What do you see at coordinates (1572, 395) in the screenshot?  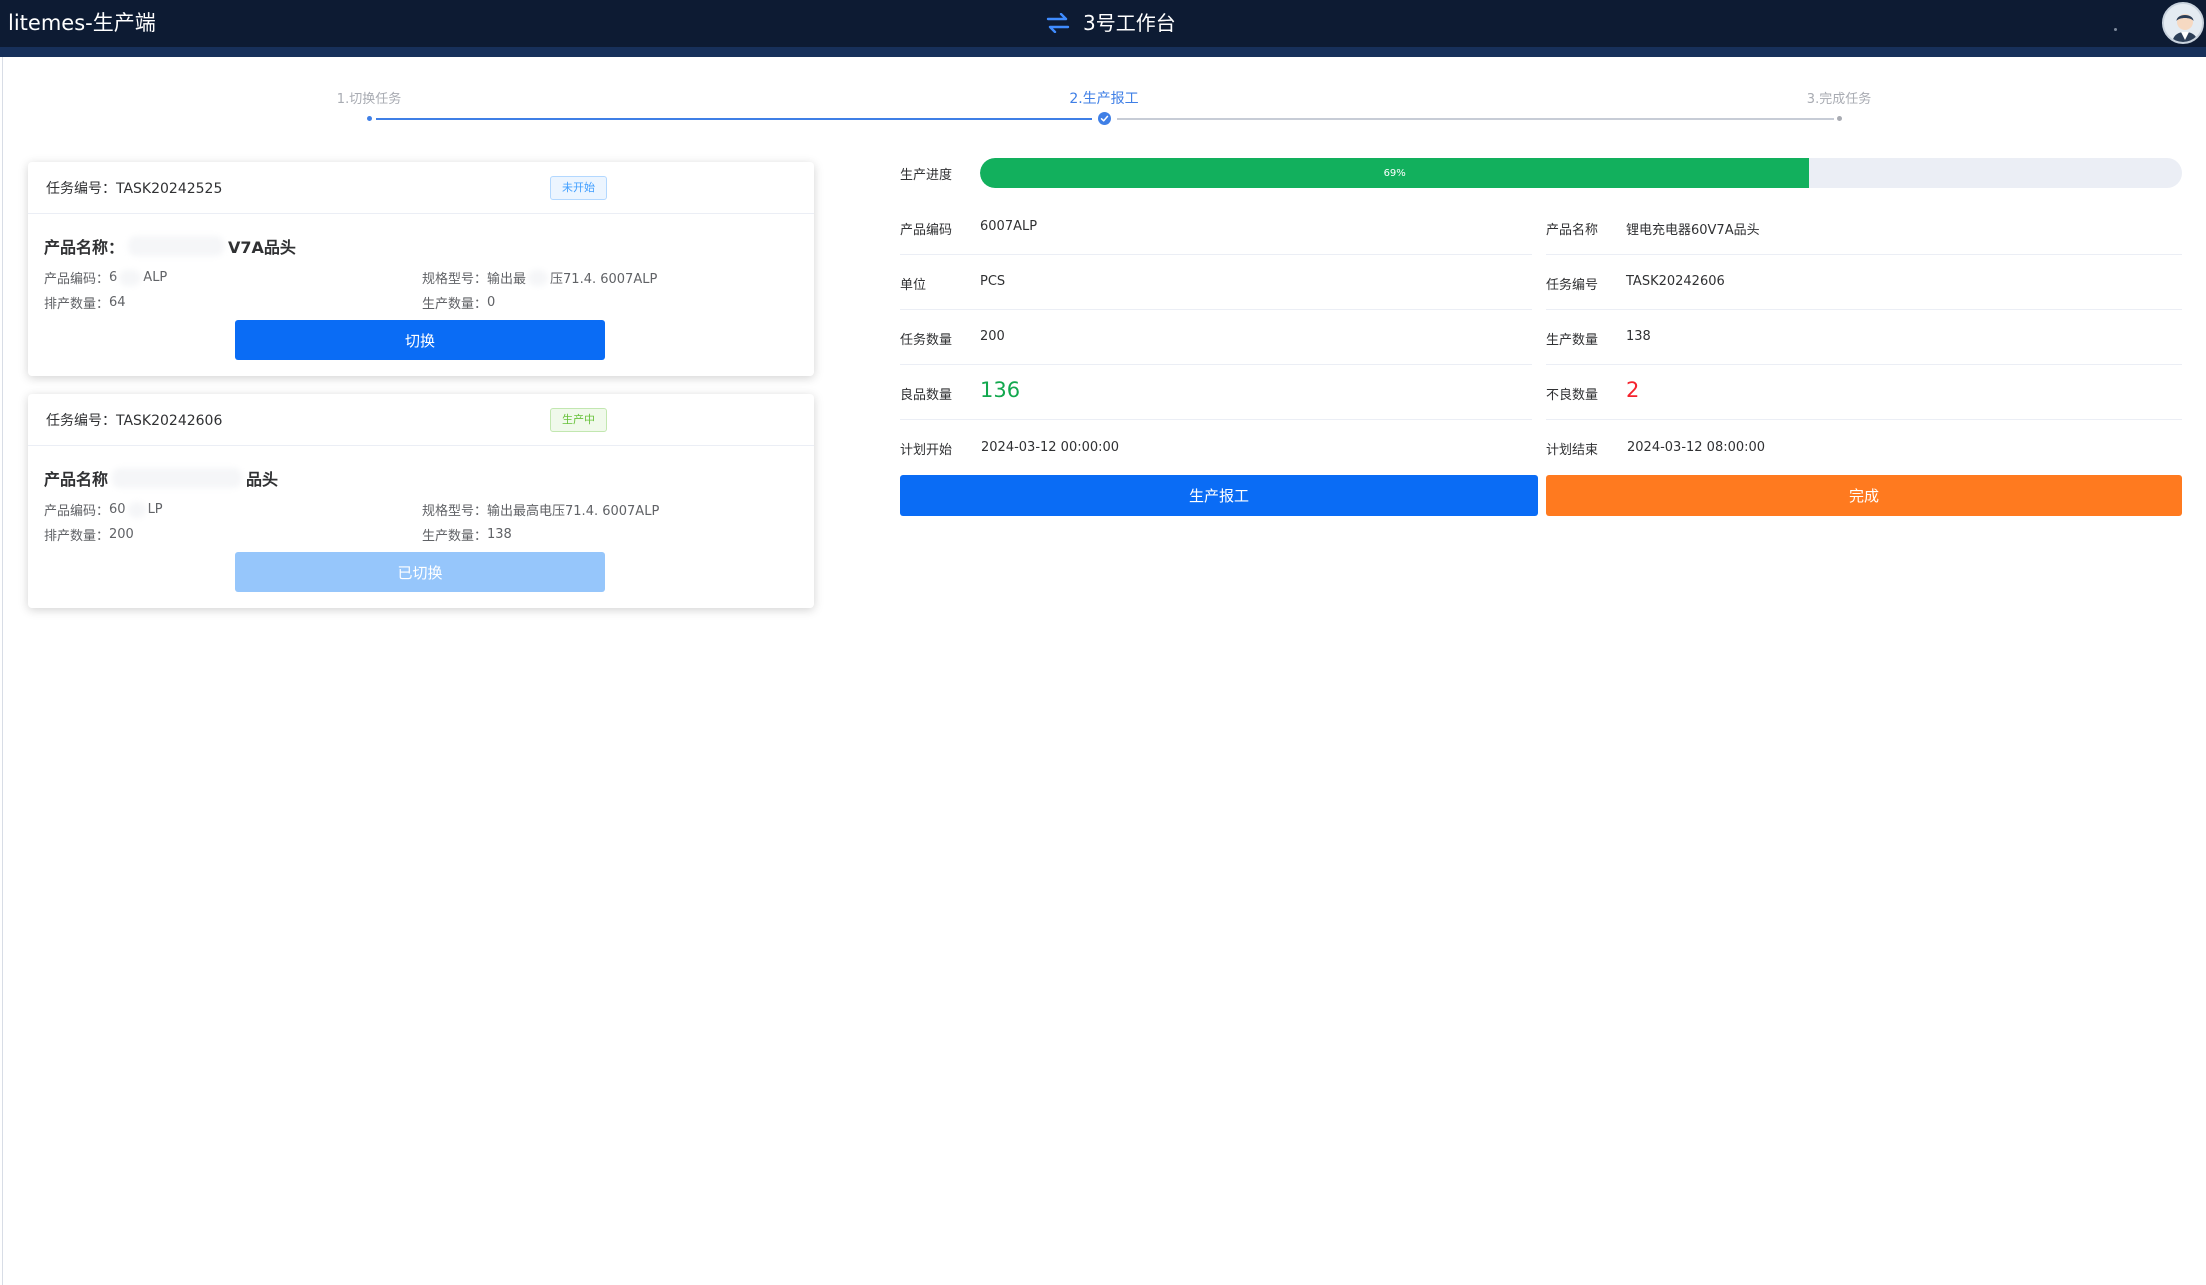 I see `bad-qty-label: 不良数量` at bounding box center [1572, 395].